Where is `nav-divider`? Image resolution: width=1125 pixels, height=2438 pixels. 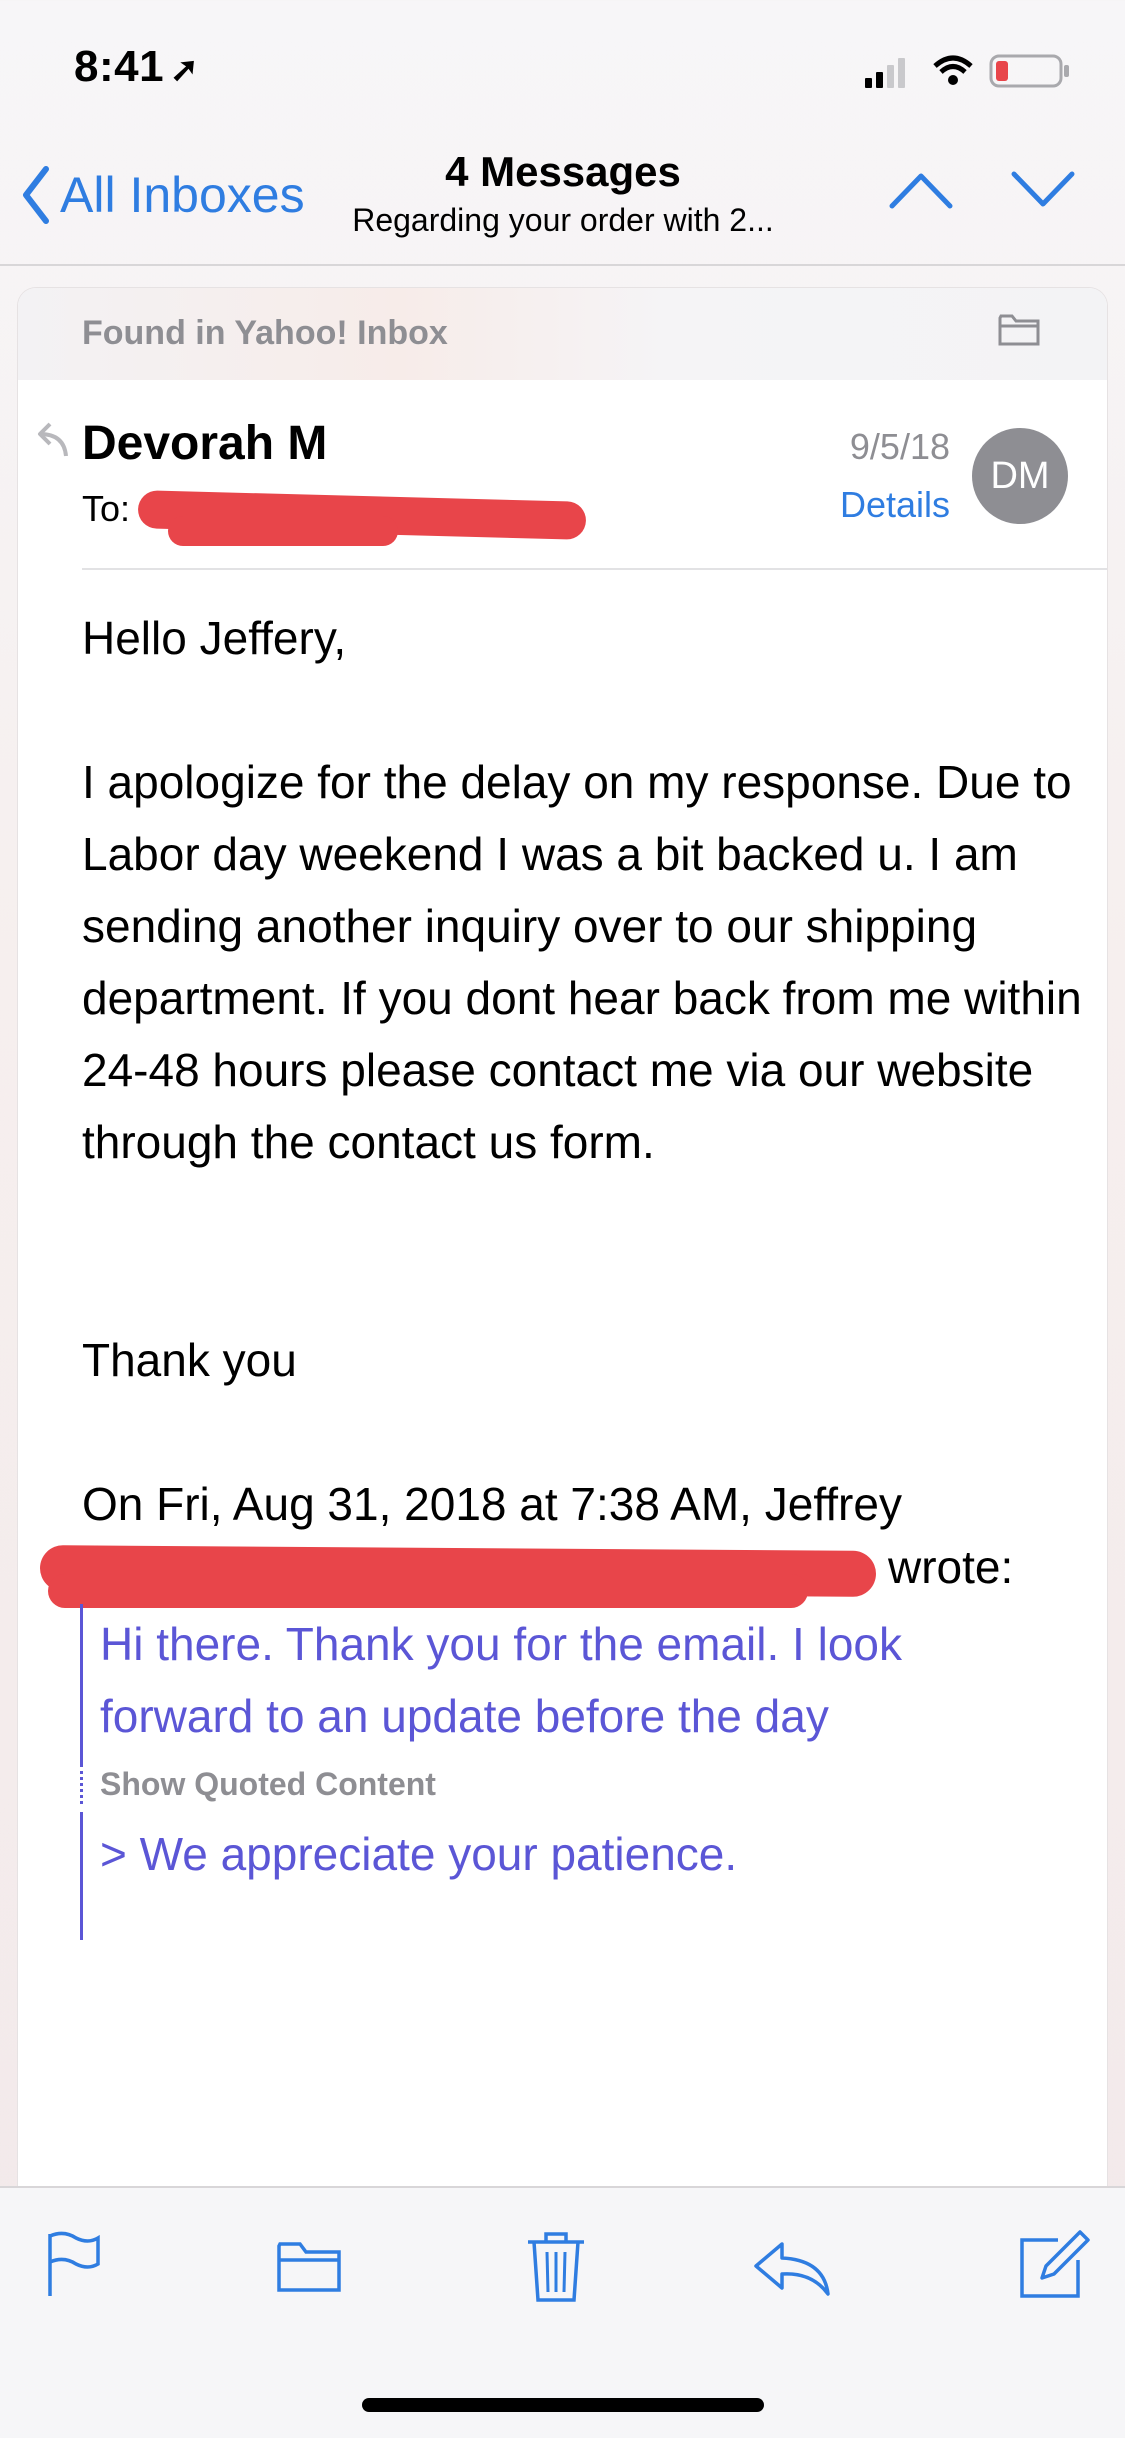
nav-divider is located at coordinates (562, 265).